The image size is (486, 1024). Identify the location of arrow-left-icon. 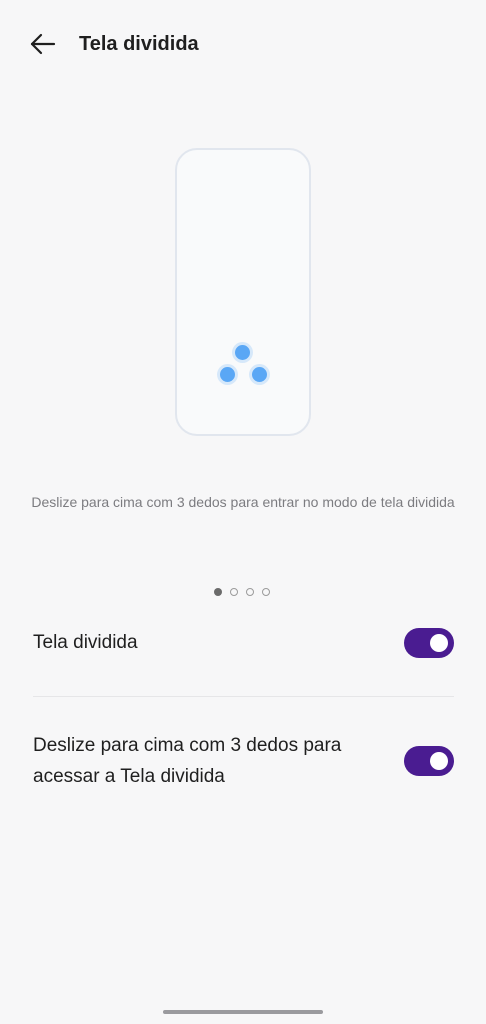
(43, 44).